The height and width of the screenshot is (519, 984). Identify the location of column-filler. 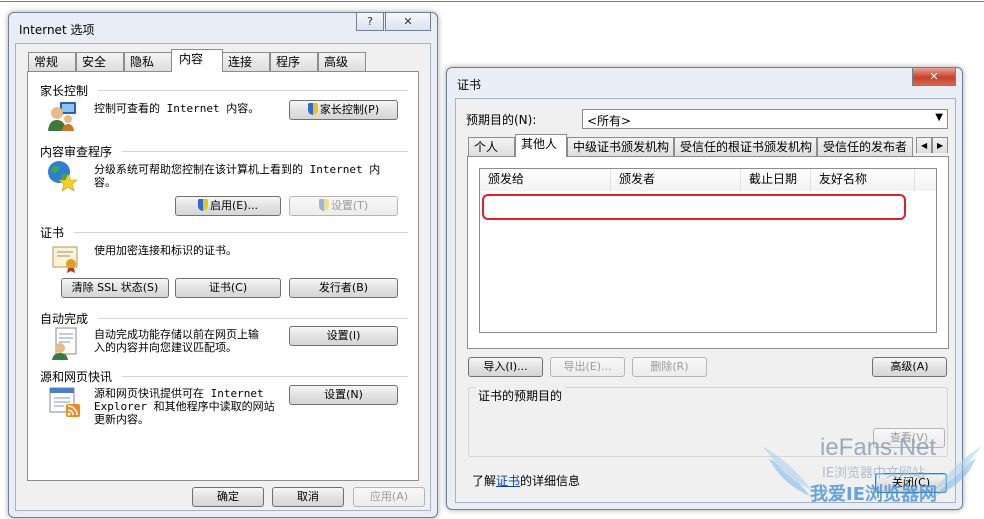
(925, 180).